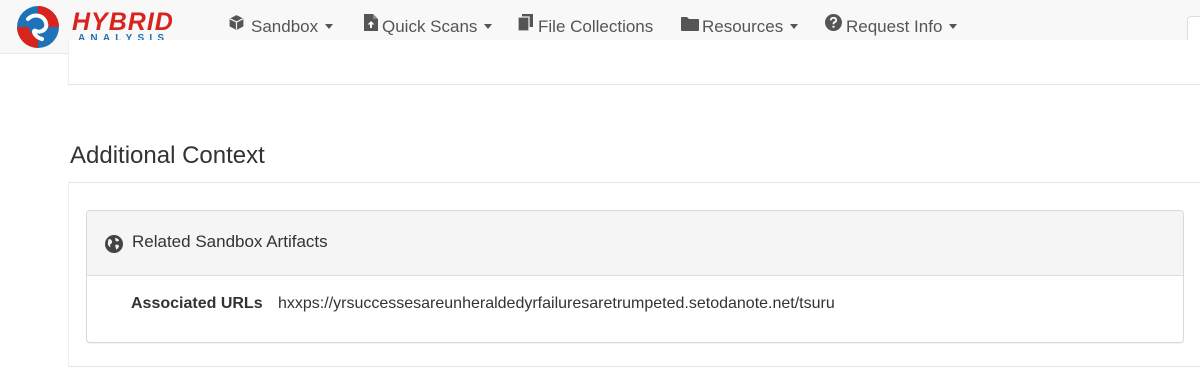  Describe the element at coordinates (197, 303) in the screenshot. I see `associated-urls-label: Associated URLs` at that location.